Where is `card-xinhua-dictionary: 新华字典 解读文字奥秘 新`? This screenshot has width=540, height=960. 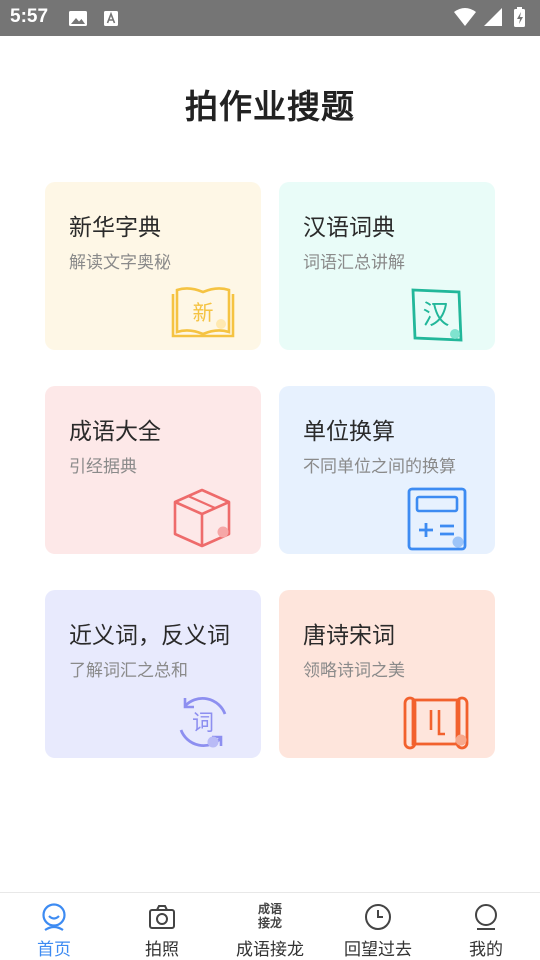
card-xinhua-dictionary: 新华字典 解读文字奥秘 新 is located at coordinates (153, 266).